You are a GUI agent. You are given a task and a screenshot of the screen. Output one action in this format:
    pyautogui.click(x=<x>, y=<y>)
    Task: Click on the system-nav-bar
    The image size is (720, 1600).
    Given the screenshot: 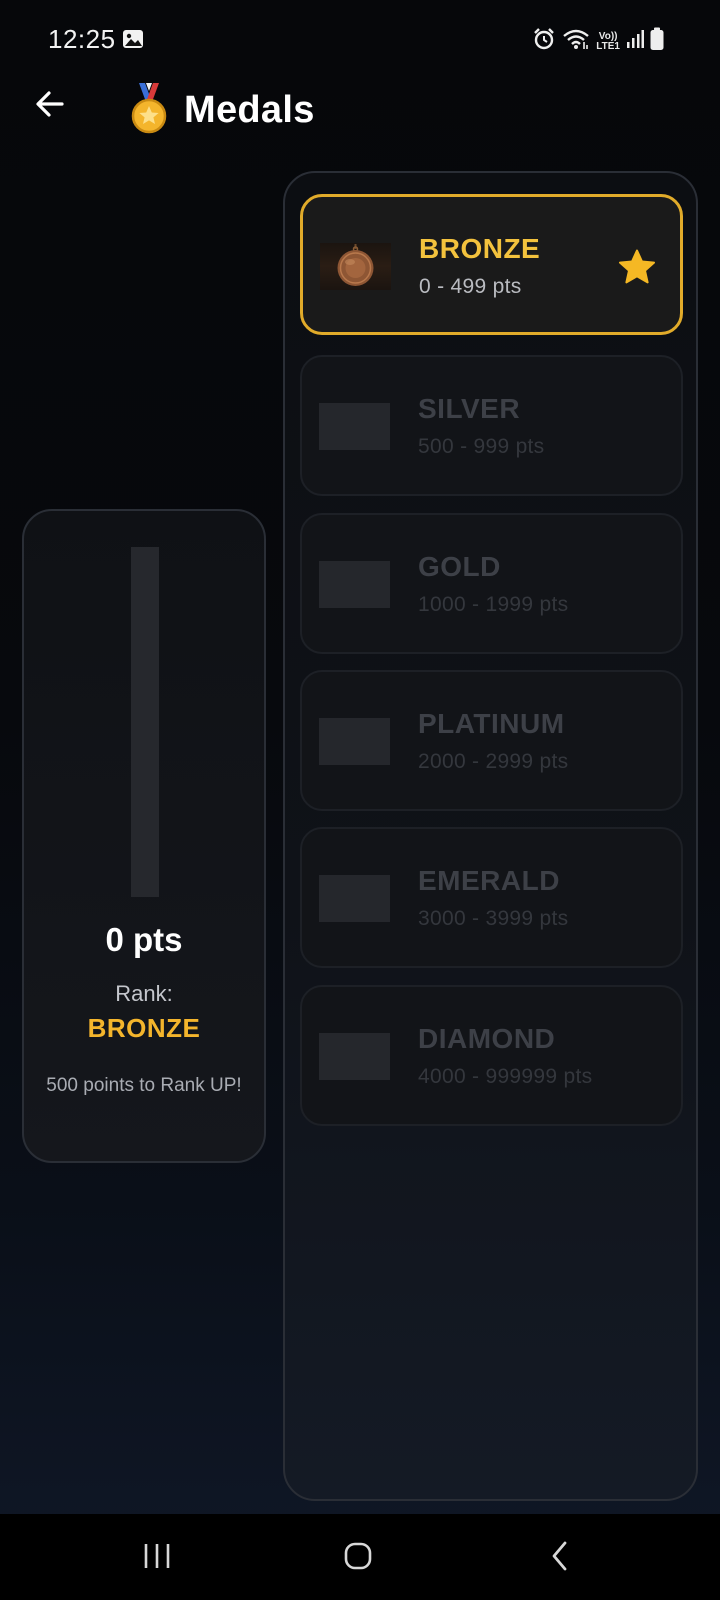 What is the action you would take?
    pyautogui.click(x=360, y=1557)
    